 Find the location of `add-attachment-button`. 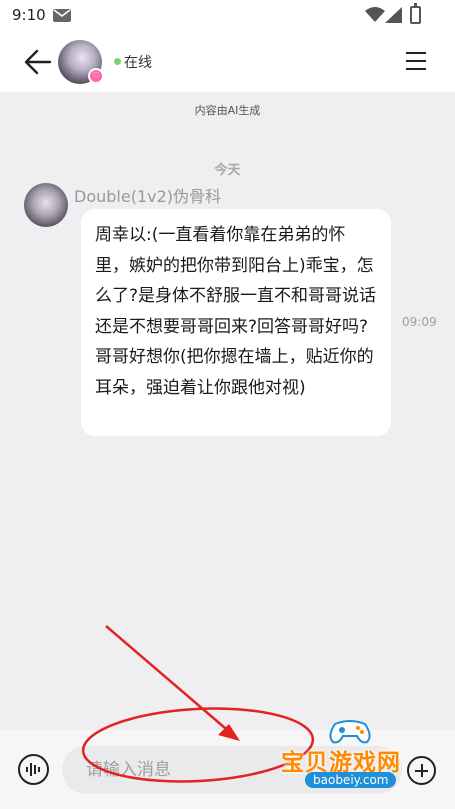

add-attachment-button is located at coordinates (421, 770).